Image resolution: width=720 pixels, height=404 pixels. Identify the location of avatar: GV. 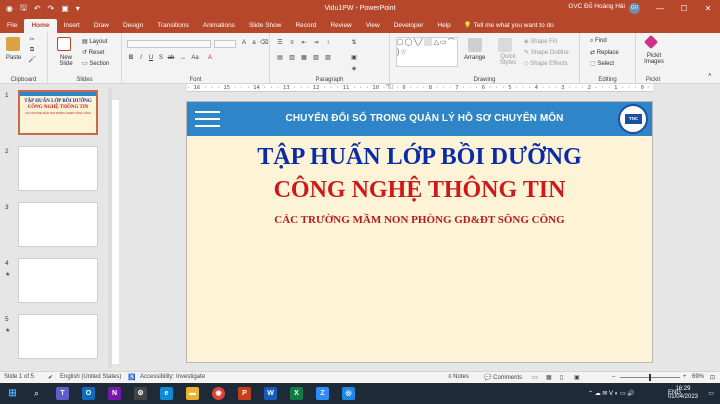
(634, 8).